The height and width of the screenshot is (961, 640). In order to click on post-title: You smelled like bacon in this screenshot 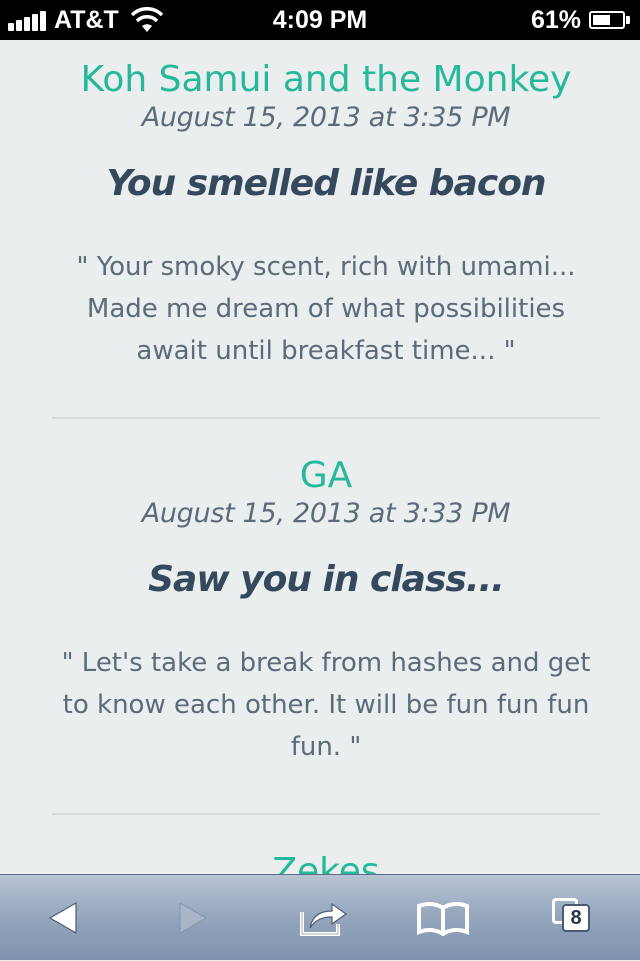, I will do `click(326, 183)`.